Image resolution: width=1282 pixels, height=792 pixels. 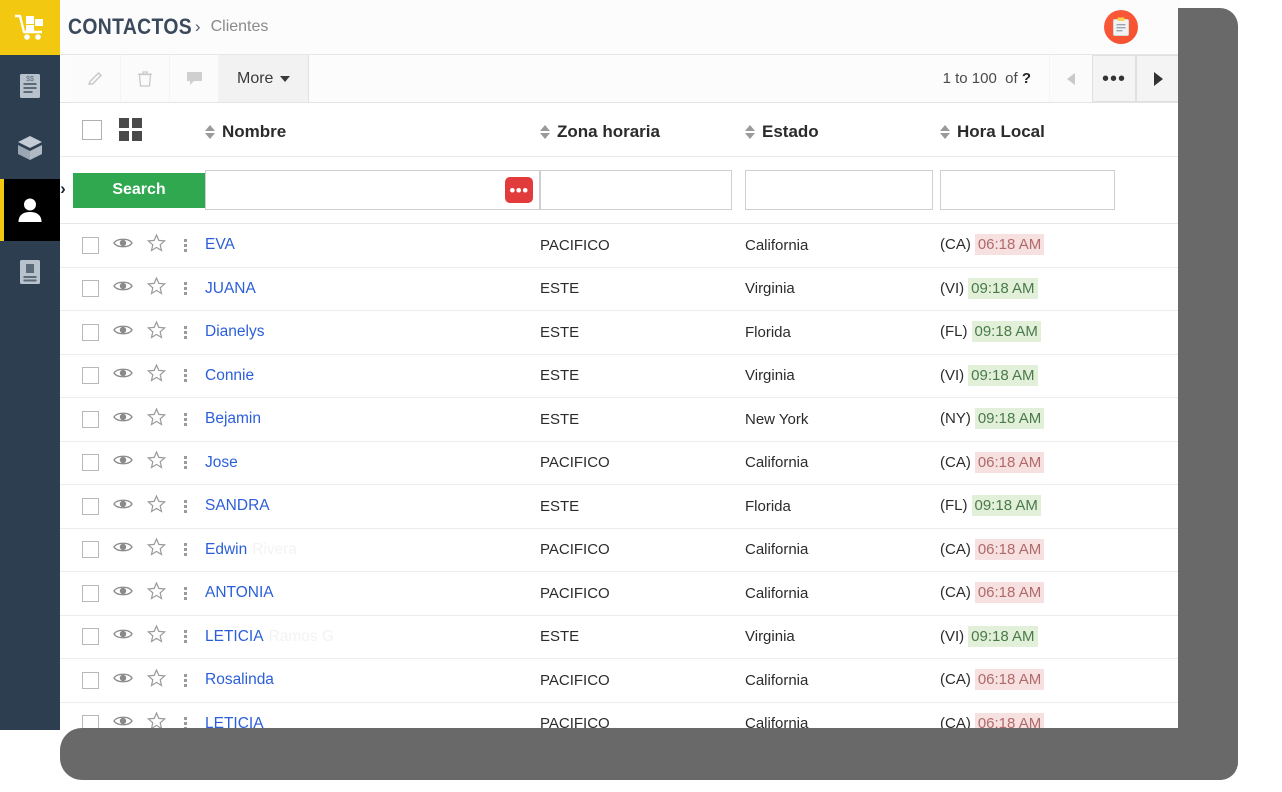 I want to click on pagination-next-button, so click(x=1158, y=78).